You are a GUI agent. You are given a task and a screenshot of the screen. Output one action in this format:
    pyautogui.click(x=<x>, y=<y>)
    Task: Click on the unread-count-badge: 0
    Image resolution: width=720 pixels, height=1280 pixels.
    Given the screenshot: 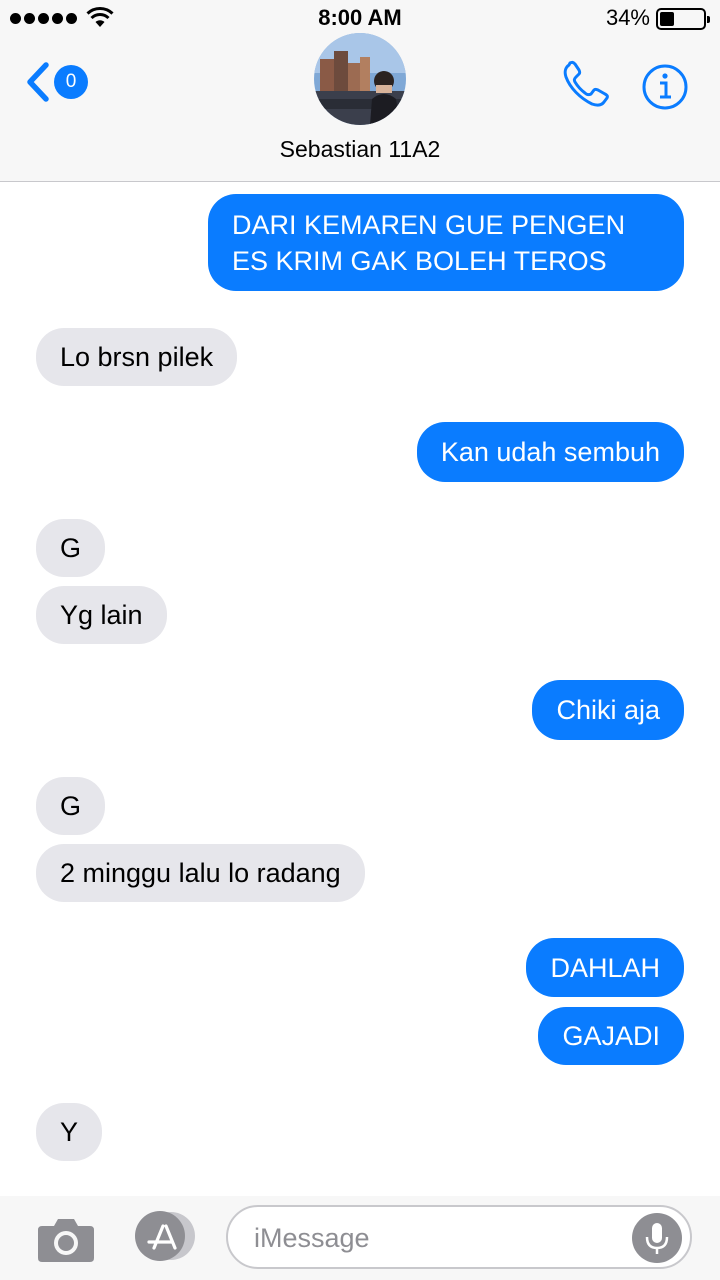 What is the action you would take?
    pyautogui.click(x=71, y=82)
    